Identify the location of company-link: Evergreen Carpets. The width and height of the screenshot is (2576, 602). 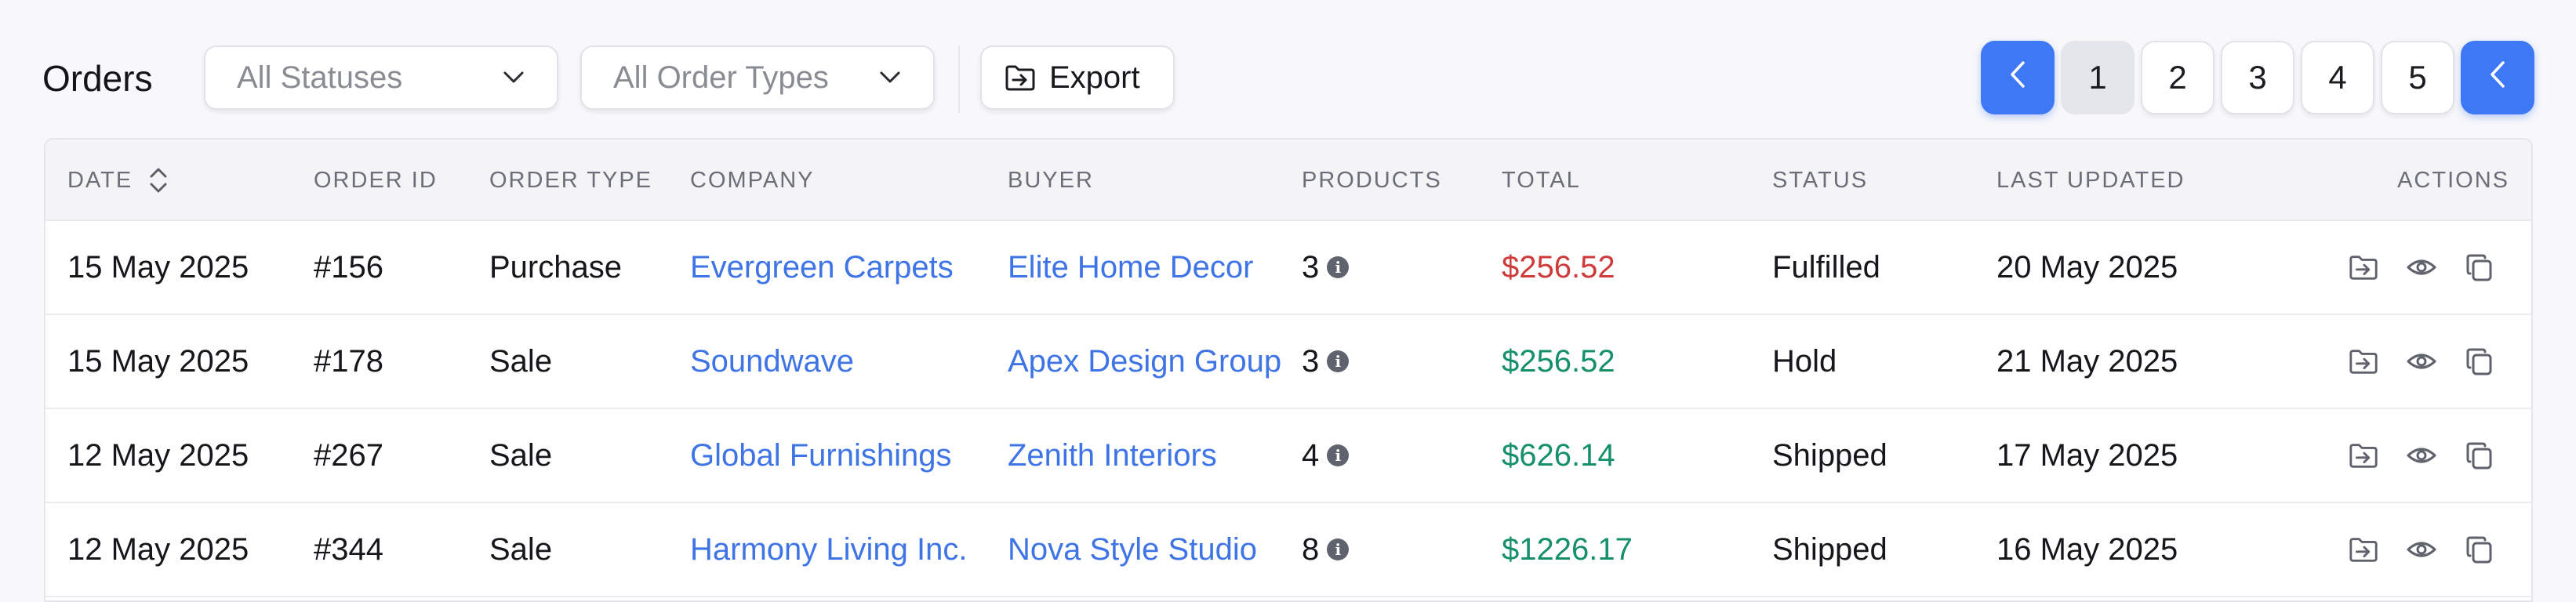
(822, 267).